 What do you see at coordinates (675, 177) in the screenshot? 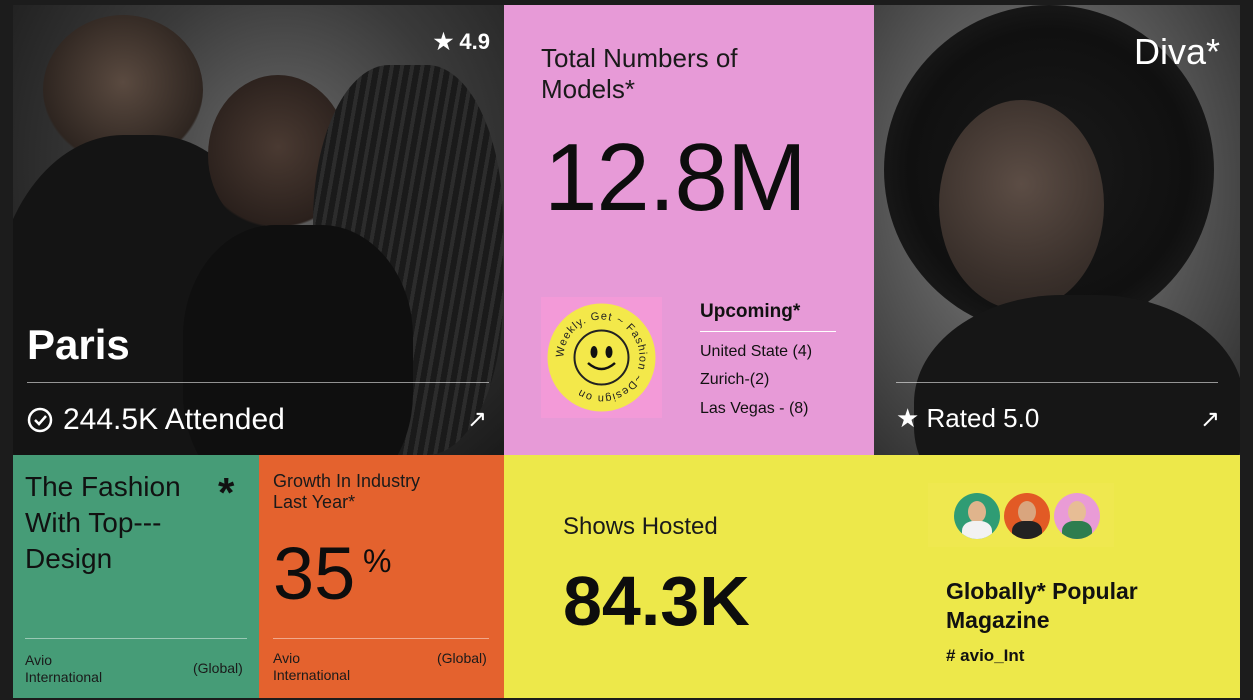
I see `models-value: 12.8M` at bounding box center [675, 177].